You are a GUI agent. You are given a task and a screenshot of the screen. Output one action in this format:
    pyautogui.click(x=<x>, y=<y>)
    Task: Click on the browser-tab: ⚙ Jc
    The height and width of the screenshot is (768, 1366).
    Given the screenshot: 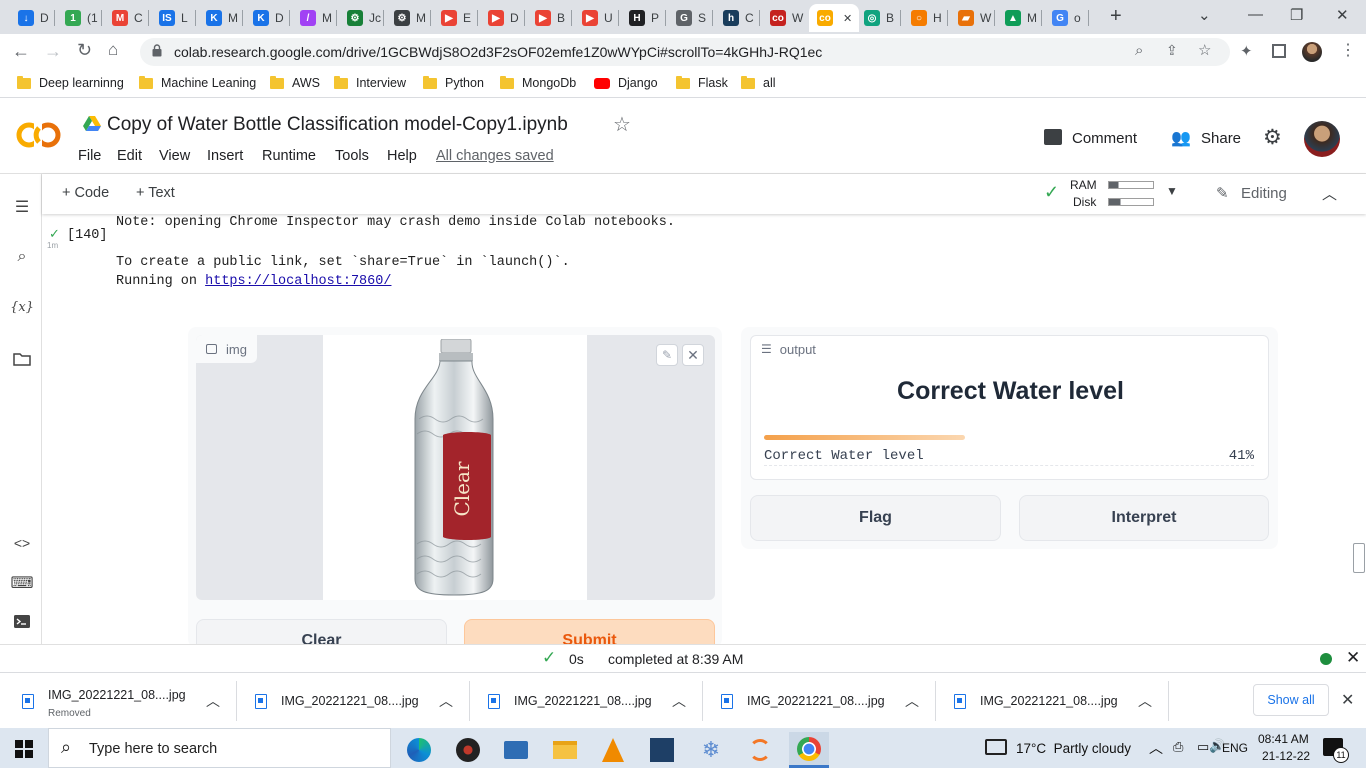 What is the action you would take?
    pyautogui.click(x=360, y=18)
    